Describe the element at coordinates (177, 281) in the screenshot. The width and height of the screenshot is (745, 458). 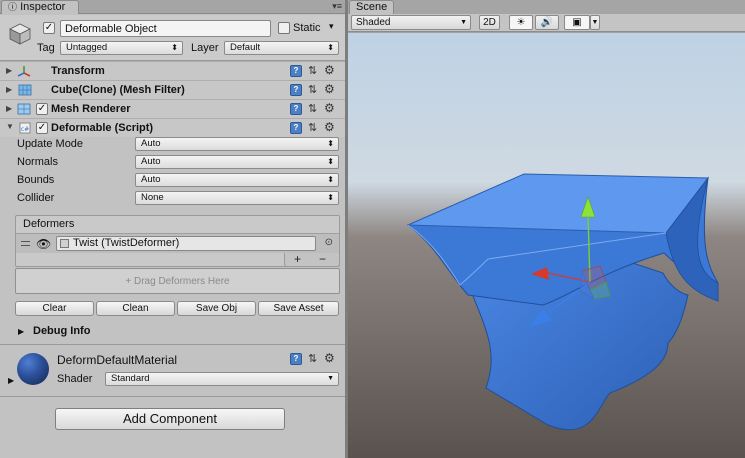
I see `drag-deformers-dropzone: + Drag Deformers Here` at that location.